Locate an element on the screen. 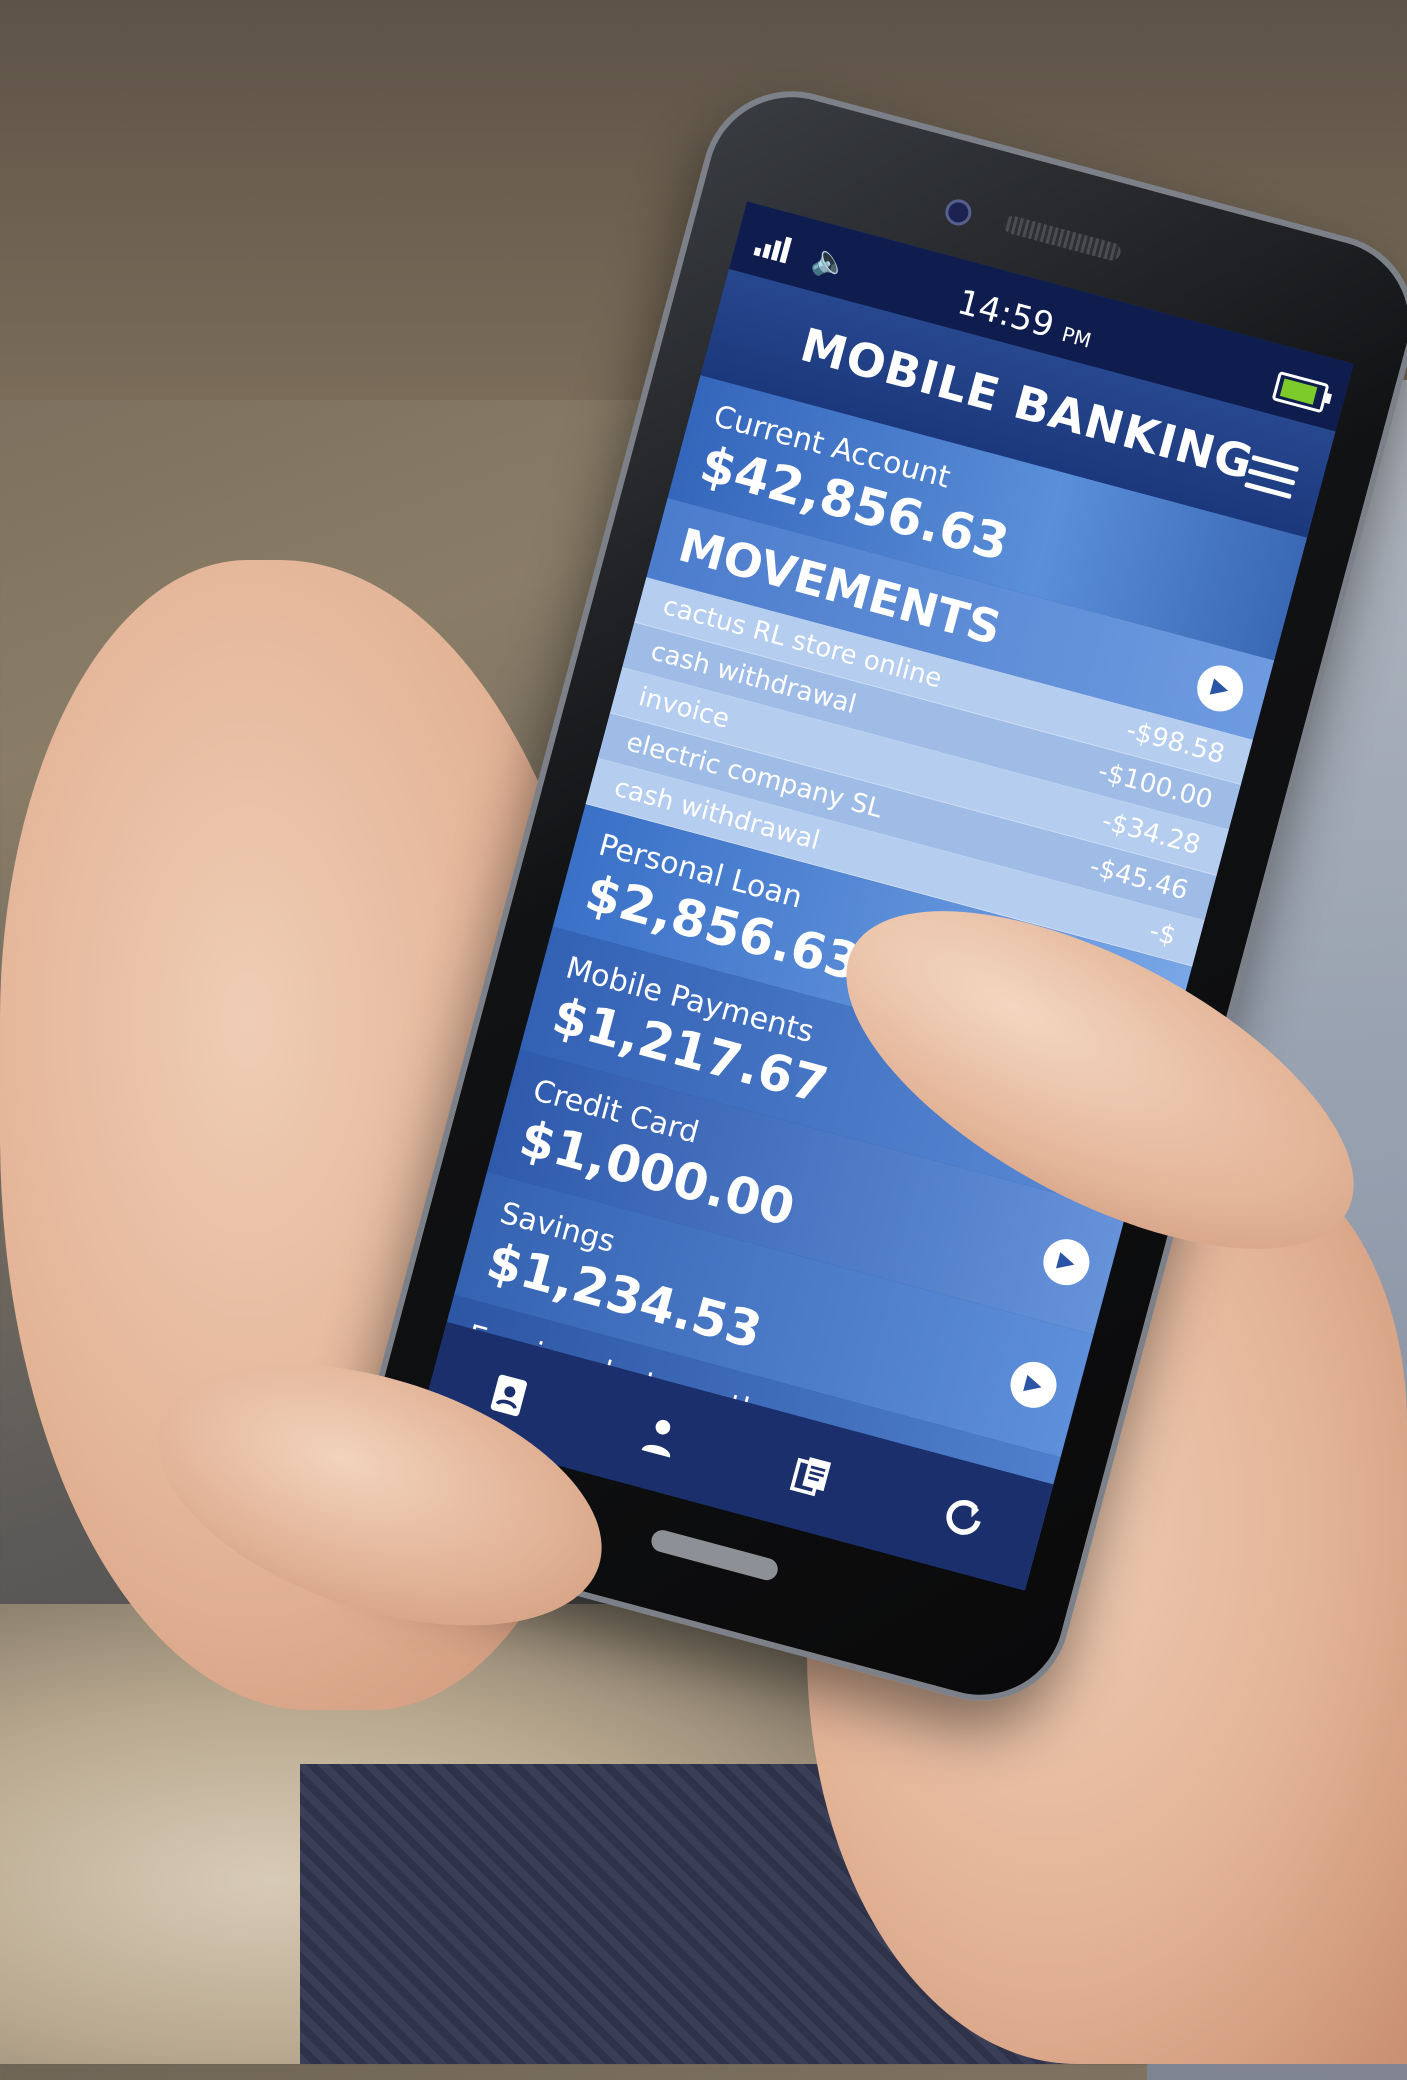  documents-icon is located at coordinates (811, 1476).